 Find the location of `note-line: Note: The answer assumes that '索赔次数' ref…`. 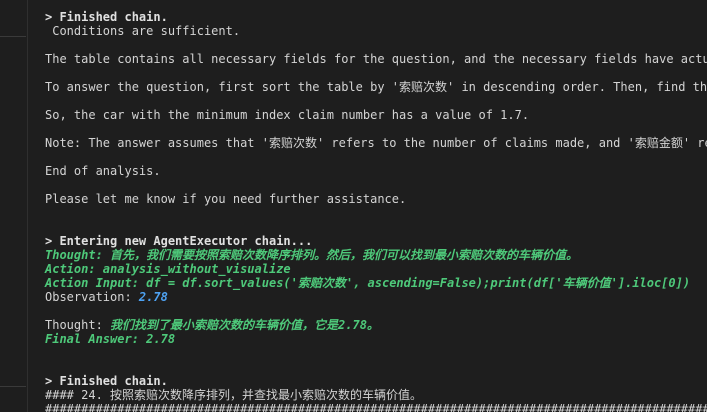

note-line: Note: The answer assumes that '索赔次数' ref… is located at coordinates (376, 143).